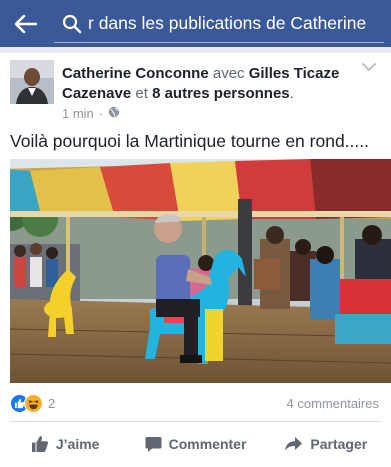  What do you see at coordinates (227, 23) in the screenshot?
I see `search-query-text: r dans les publications de Catherine` at bounding box center [227, 23].